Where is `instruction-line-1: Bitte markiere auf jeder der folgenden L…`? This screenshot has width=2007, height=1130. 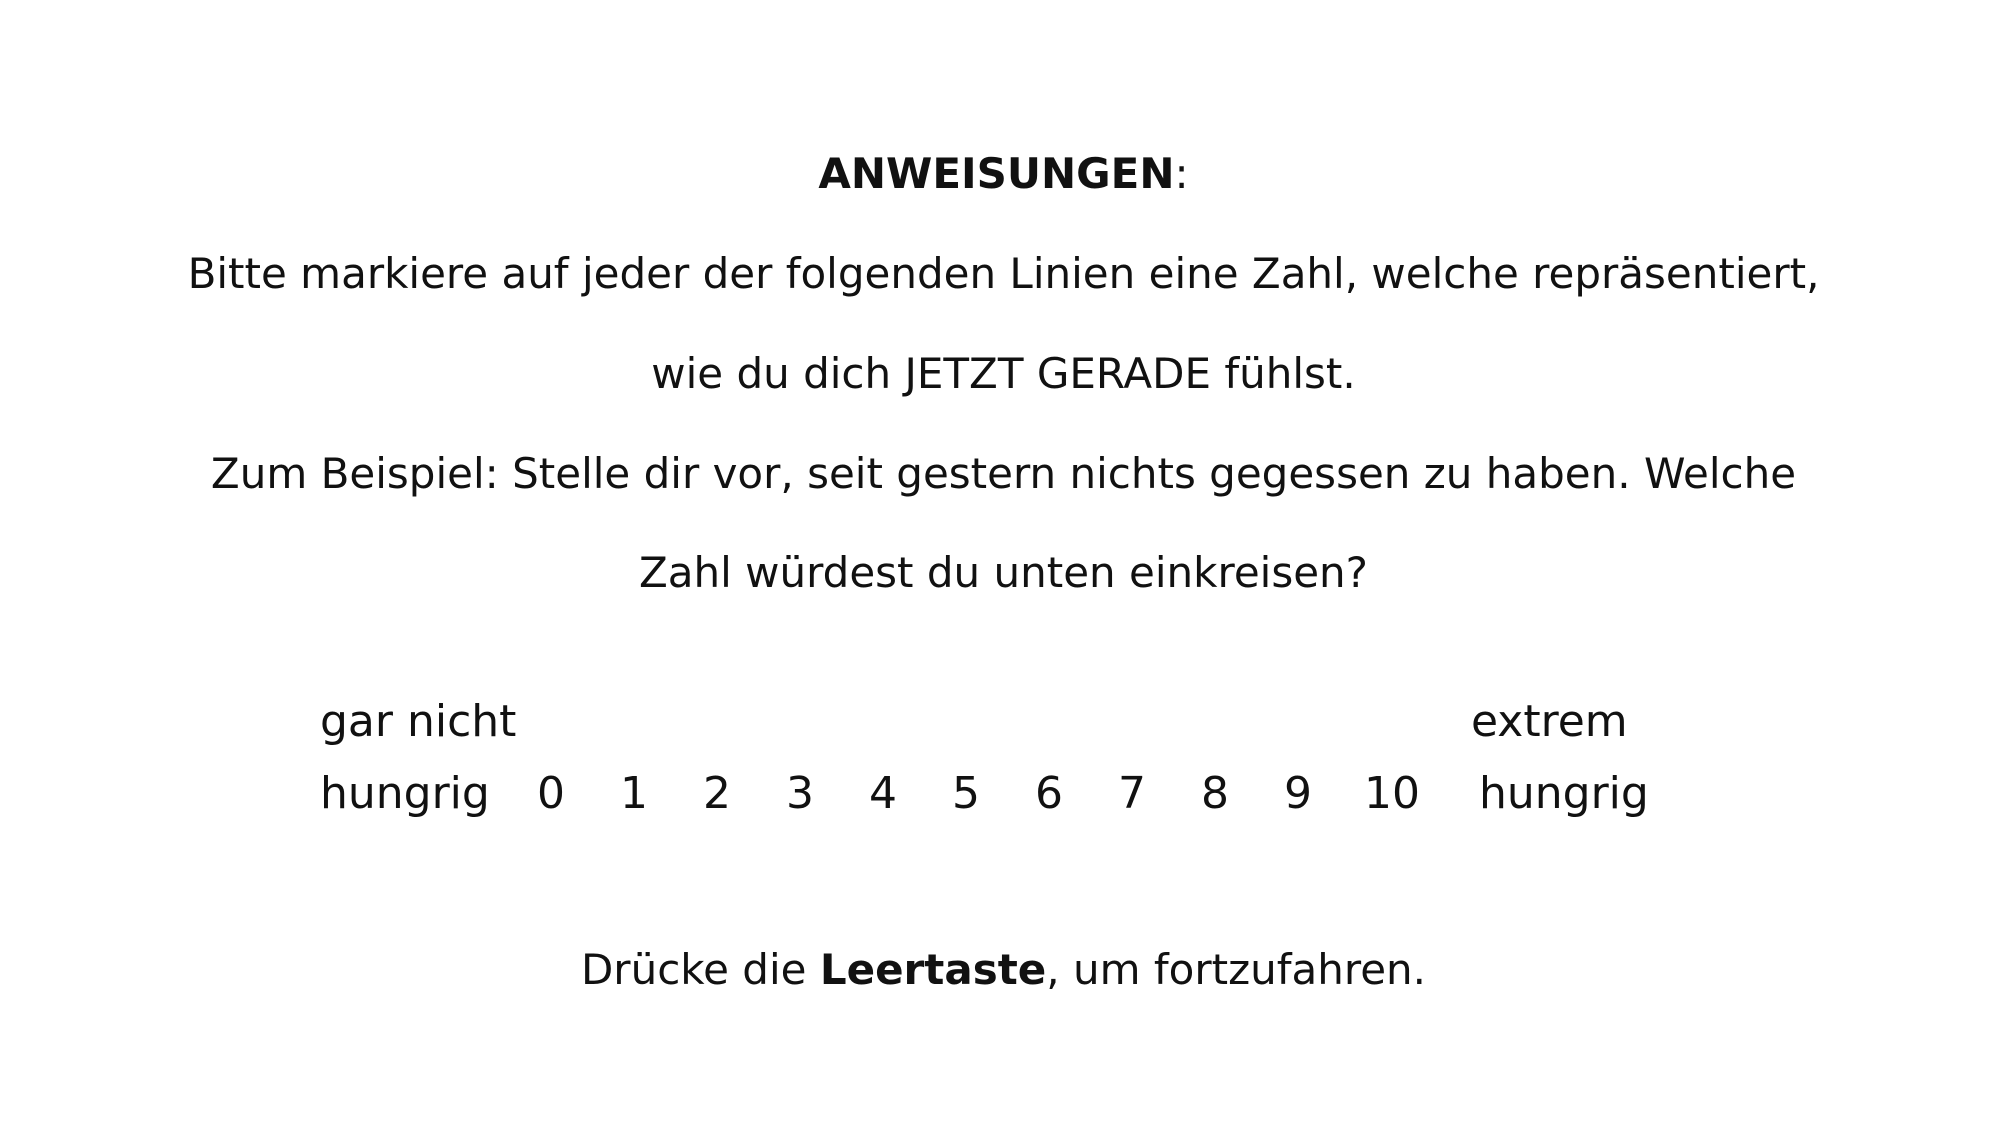 instruction-line-1: Bitte markiere auf jeder der folgenden L… is located at coordinates (1003, 273).